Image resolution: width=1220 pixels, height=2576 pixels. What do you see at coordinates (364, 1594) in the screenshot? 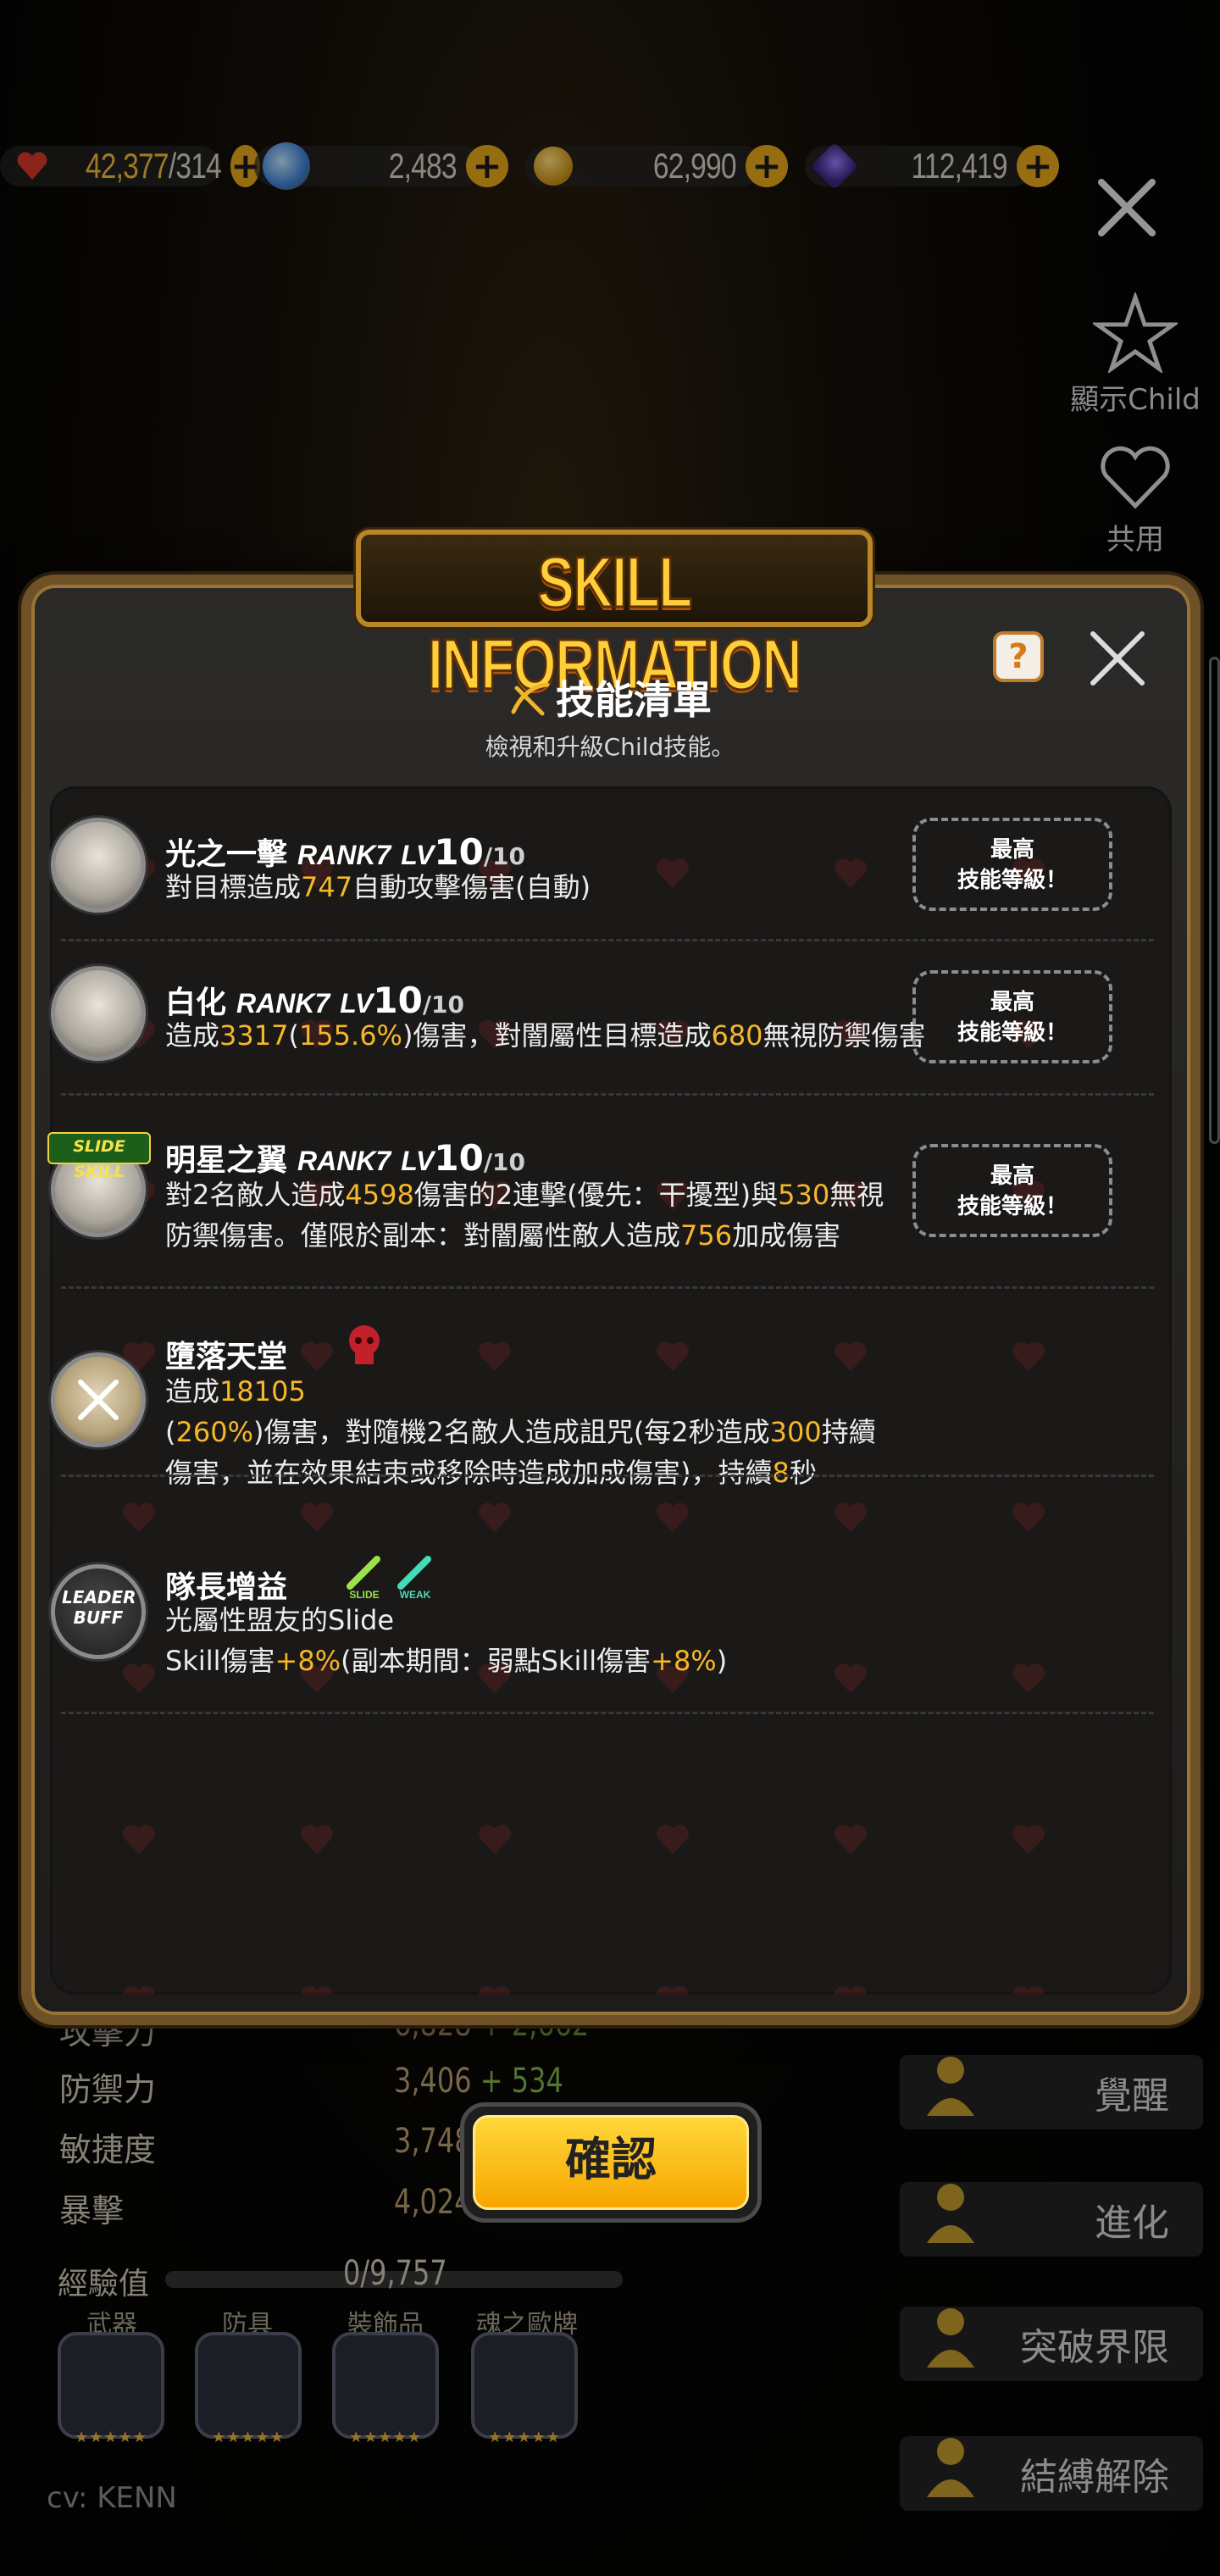
I see `svg-text: SLIDE` at bounding box center [364, 1594].